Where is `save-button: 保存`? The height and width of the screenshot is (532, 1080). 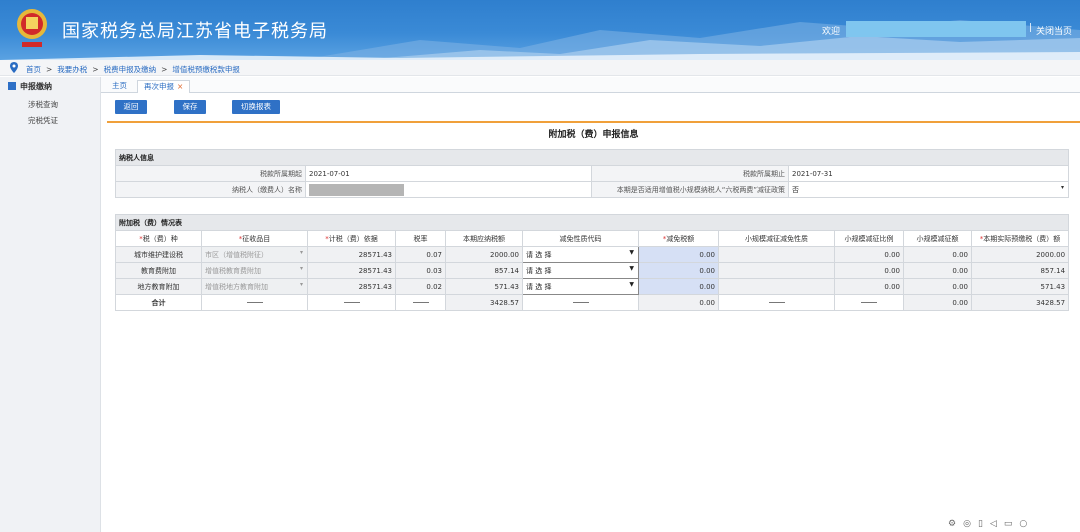
save-button: 保存 is located at coordinates (190, 107).